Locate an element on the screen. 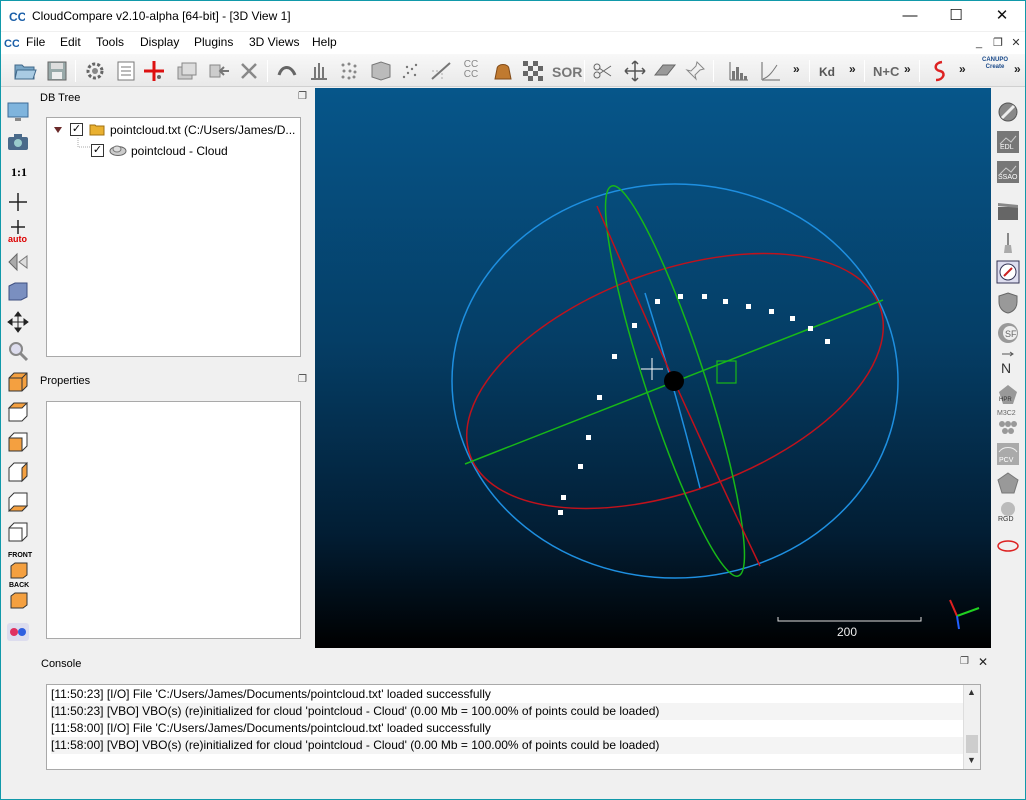 This screenshot has width=1026, height=800. fit-curve-icon is located at coordinates (771, 71).